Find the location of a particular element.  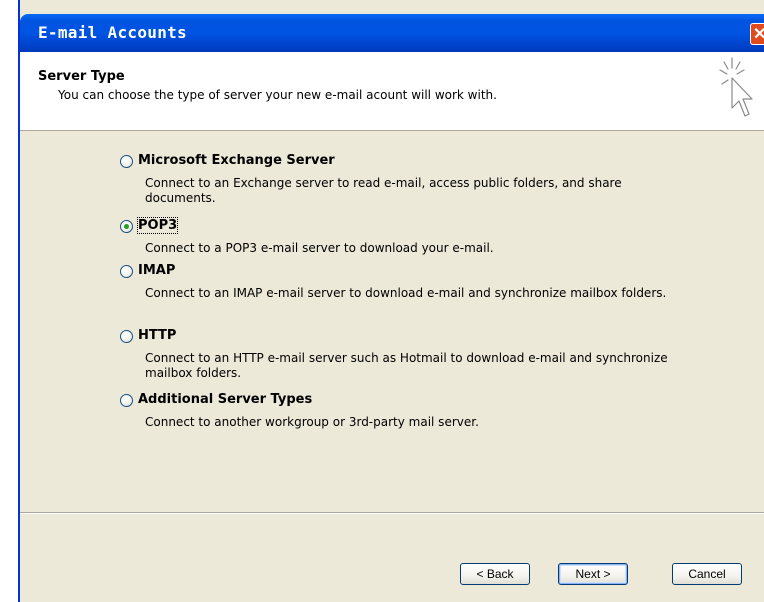

option-label: IMAP is located at coordinates (156, 270).